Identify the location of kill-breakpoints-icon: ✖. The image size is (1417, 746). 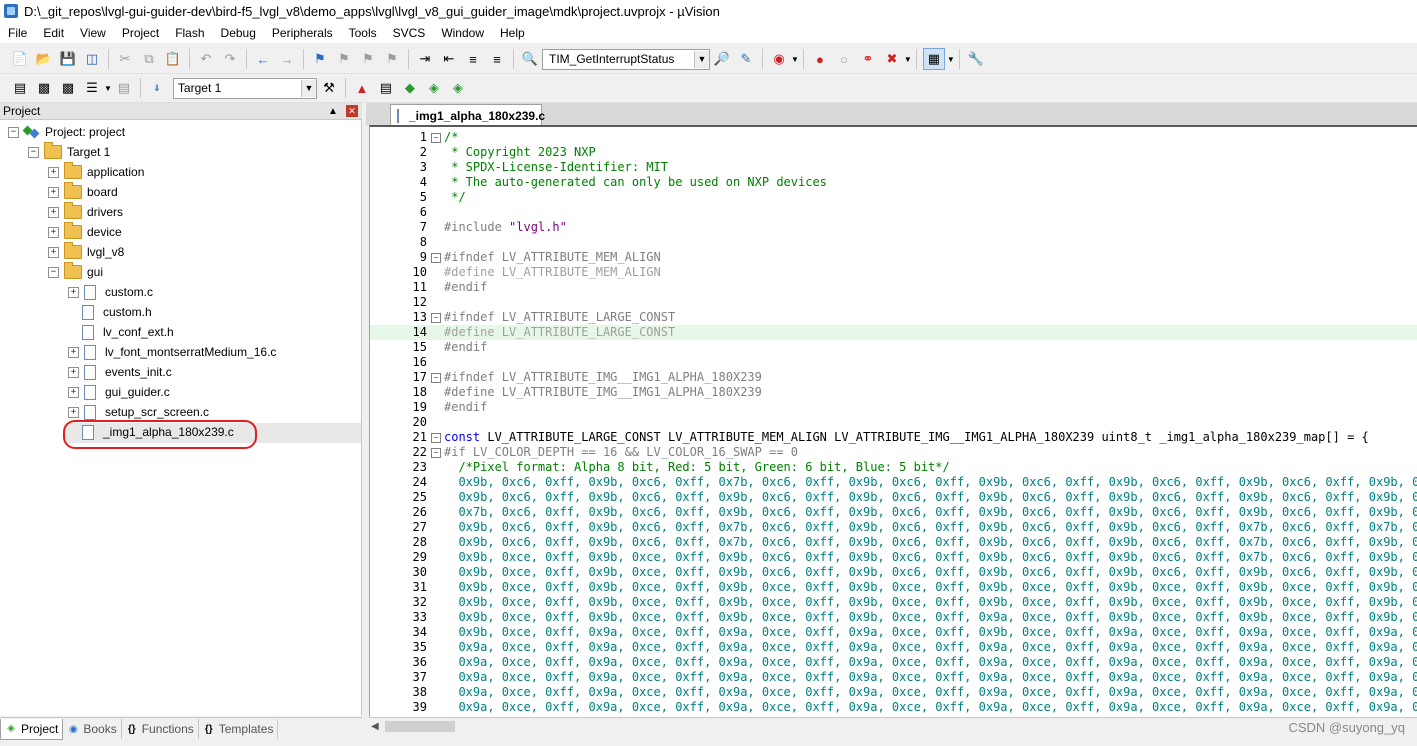
(892, 59).